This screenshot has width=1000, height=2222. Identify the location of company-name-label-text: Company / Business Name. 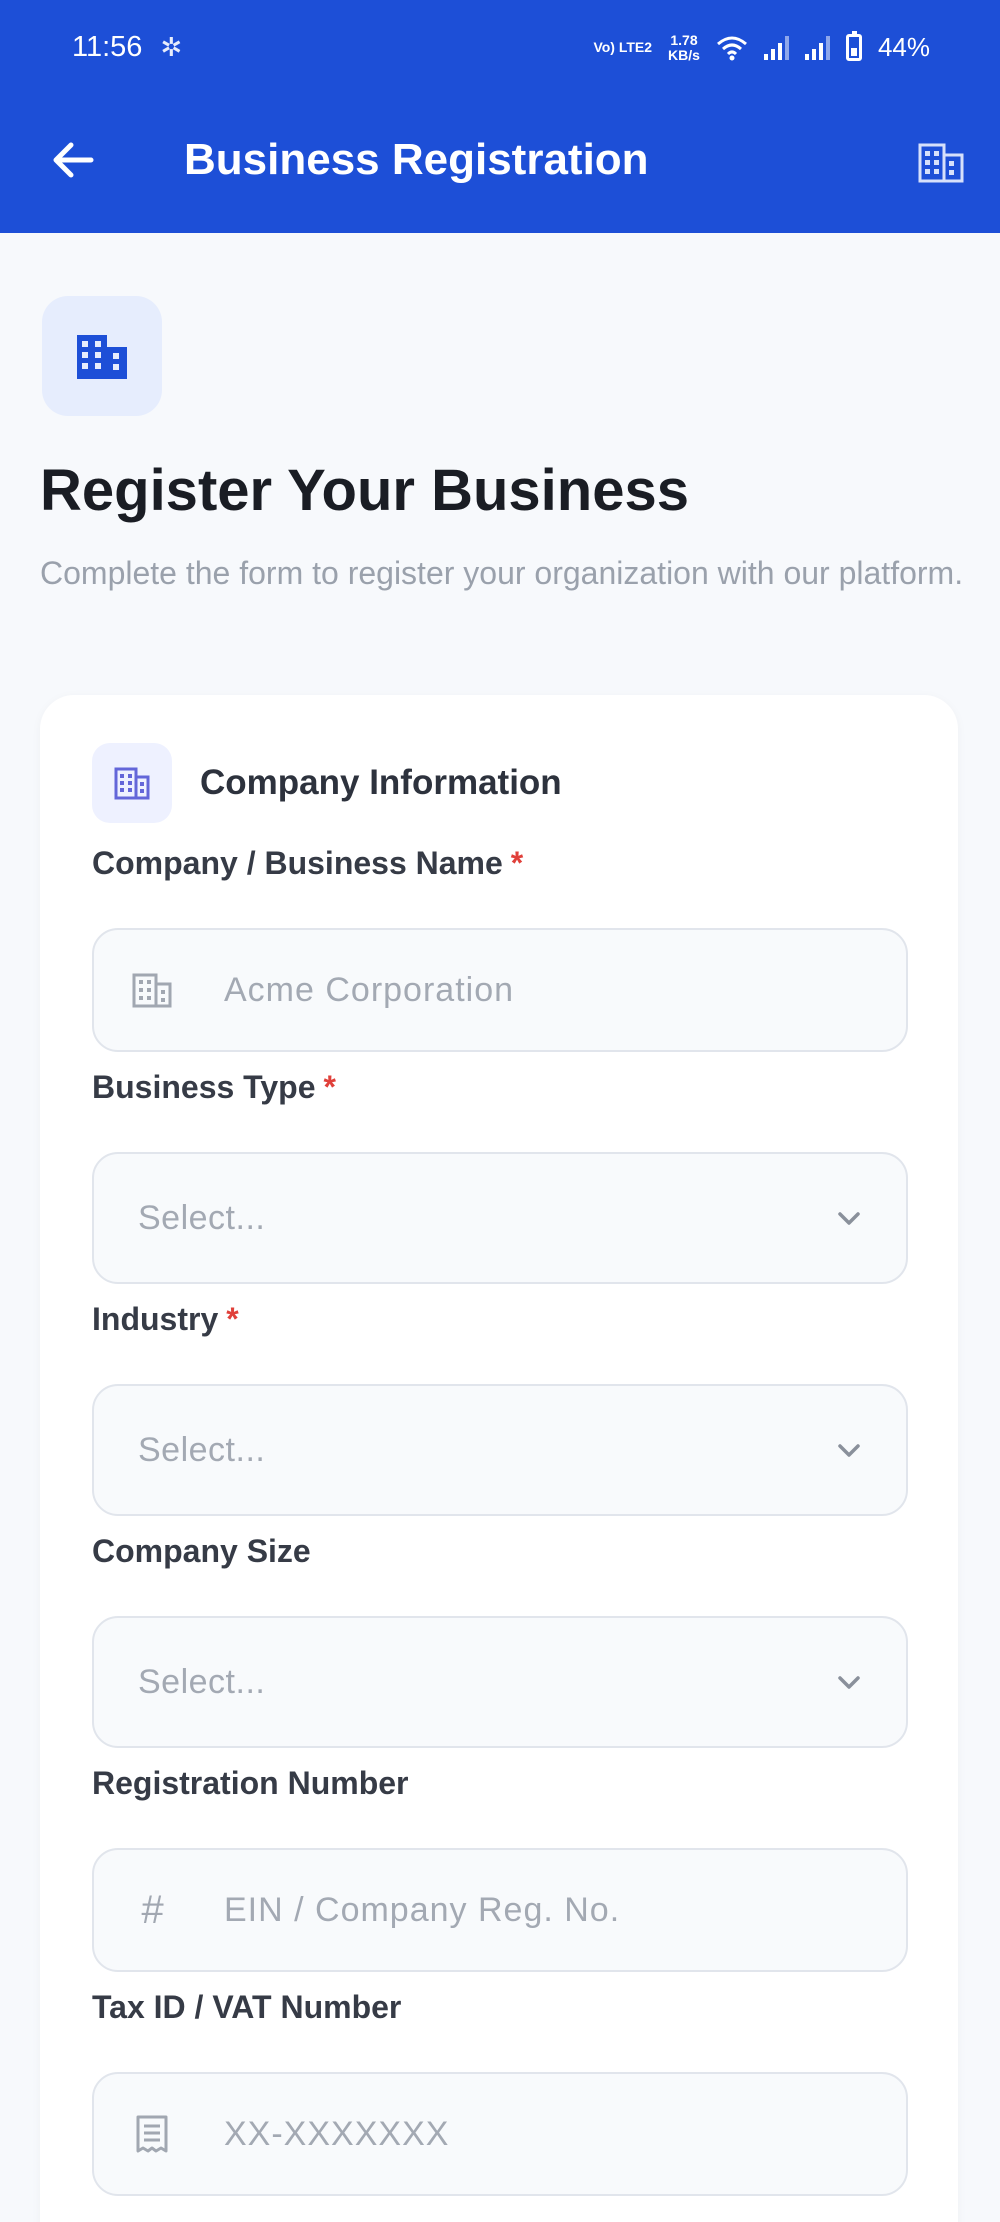
(297, 863).